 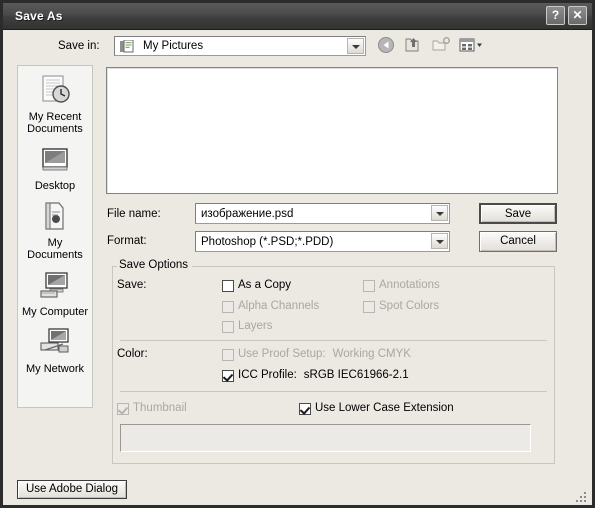 What do you see at coordinates (356, 375) in the screenshot?
I see `icc-profile-value: sRGB IEC61966-2.1` at bounding box center [356, 375].